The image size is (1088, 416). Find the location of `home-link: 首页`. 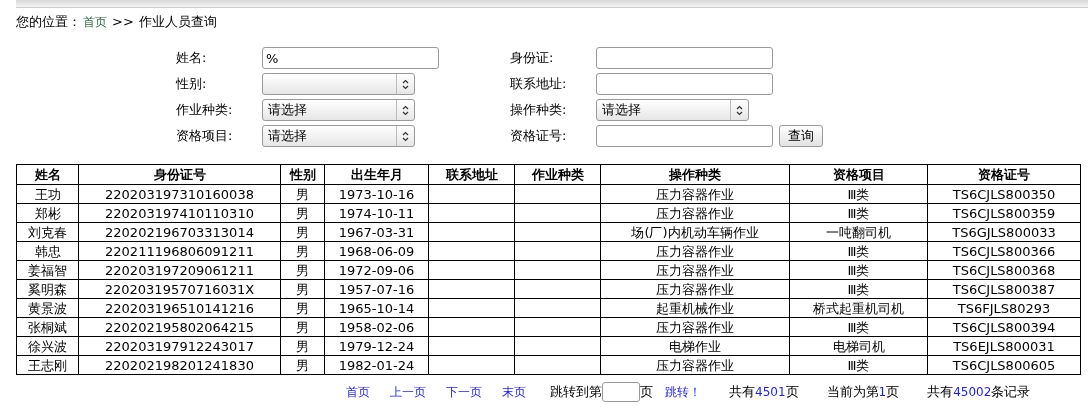

home-link: 首页 is located at coordinates (95, 22).